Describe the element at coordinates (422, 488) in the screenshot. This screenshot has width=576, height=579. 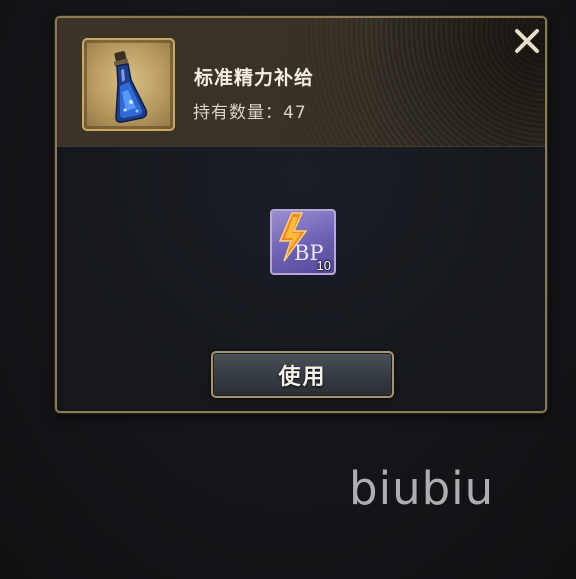
I see `watermark-text: biubiu` at that location.